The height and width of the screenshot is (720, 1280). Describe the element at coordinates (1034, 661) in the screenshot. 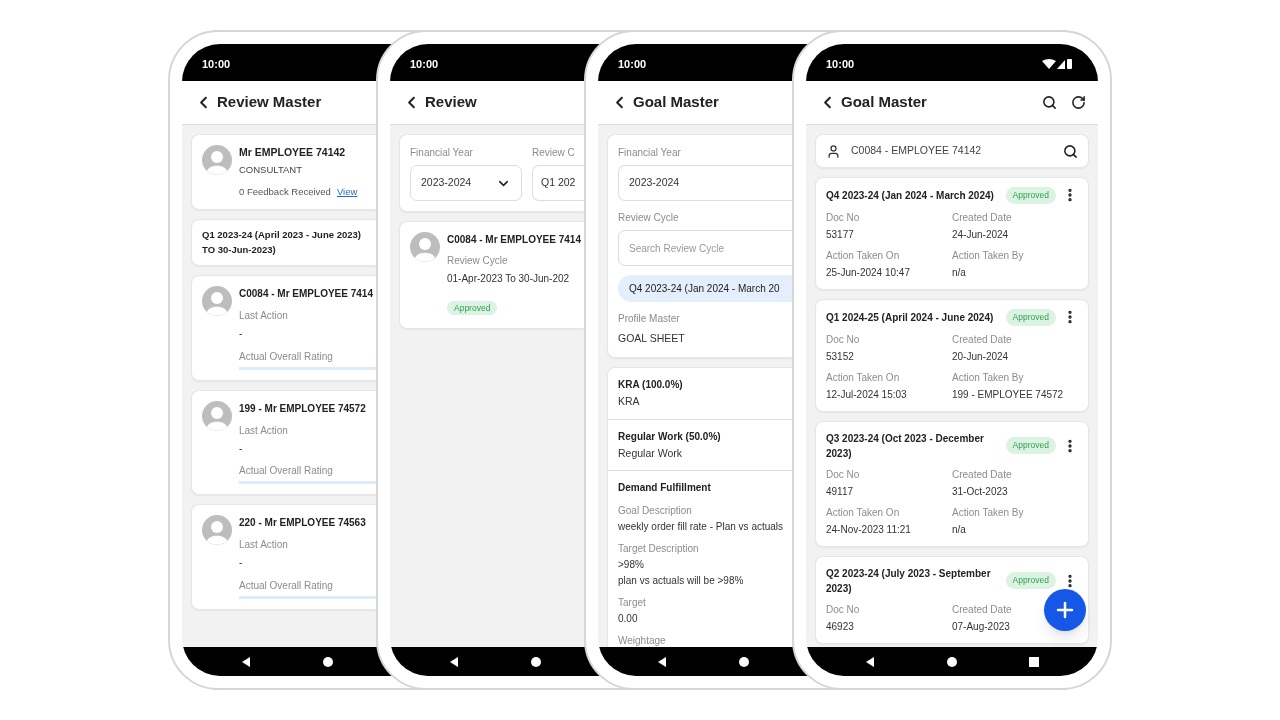

I see `nav-recents-icon` at that location.